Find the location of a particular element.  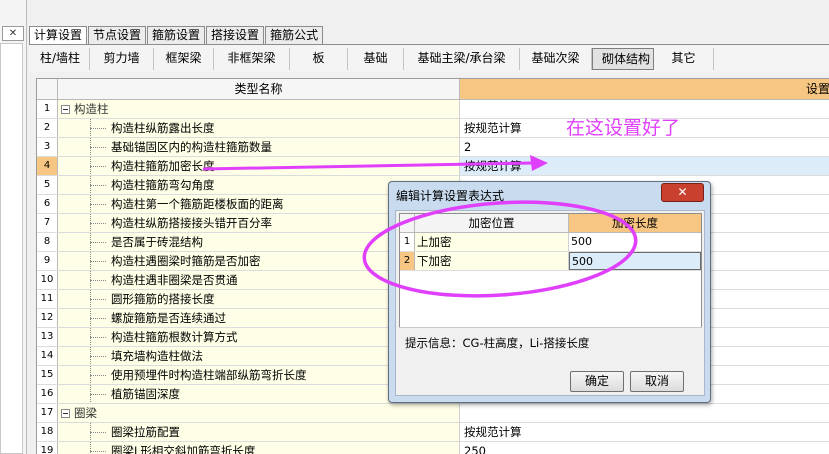

table-row: 17 圈梁 is located at coordinates (433, 413).